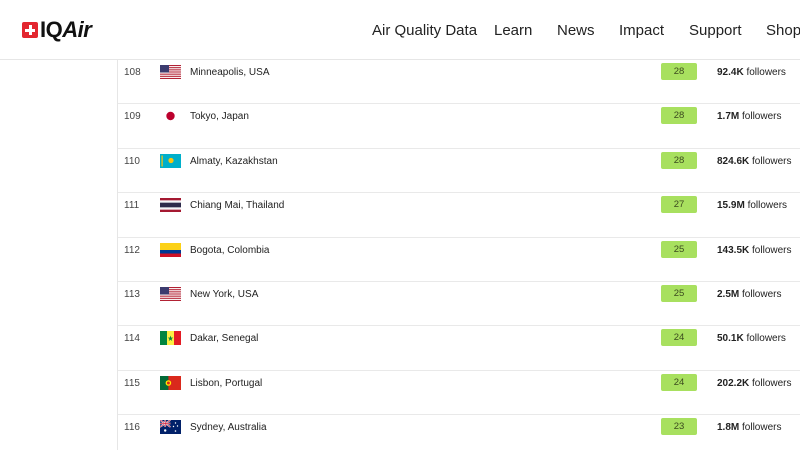  I want to click on followers-number: 143.5K, so click(733, 250).